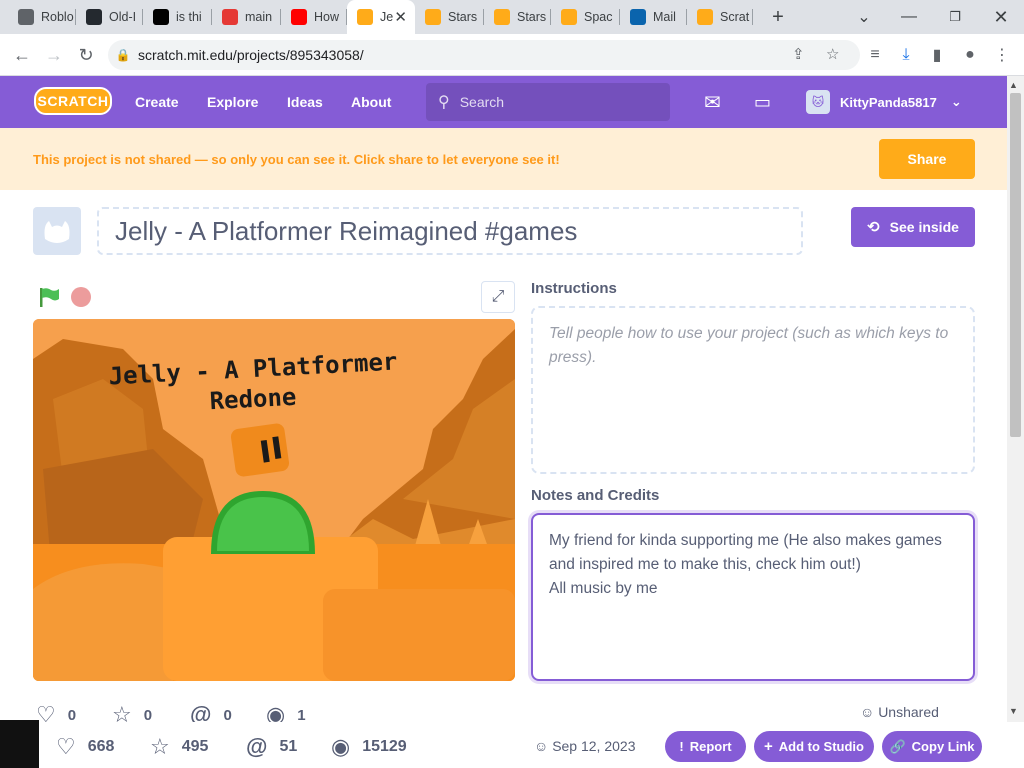 The image size is (1024, 768). What do you see at coordinates (548, 102) in the screenshot?
I see `search-input: ⚲ Search` at bounding box center [548, 102].